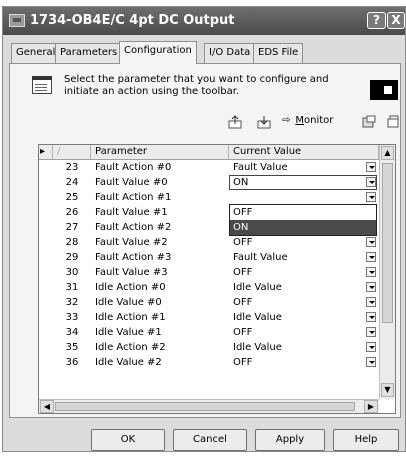  What do you see at coordinates (319, 120) in the screenshot?
I see `monitor-label: onitor` at bounding box center [319, 120].